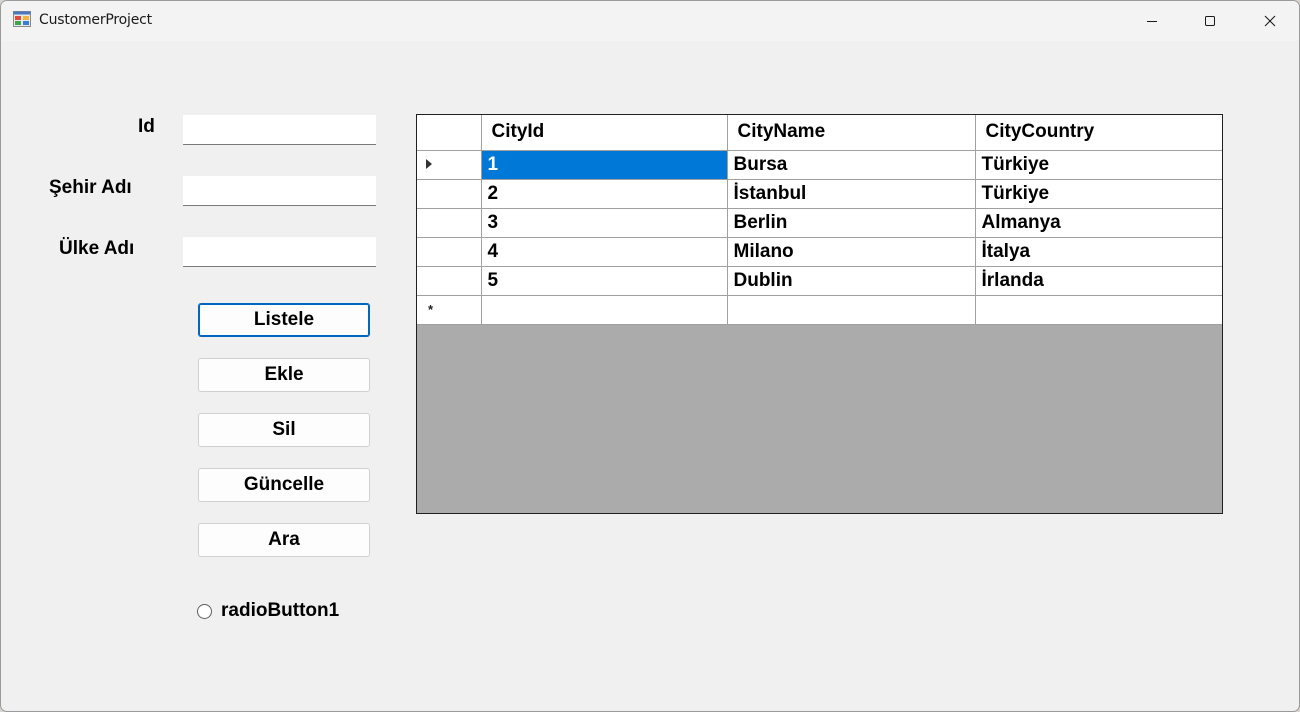 This screenshot has width=1300, height=712. I want to click on search-button: Ara, so click(284, 540).